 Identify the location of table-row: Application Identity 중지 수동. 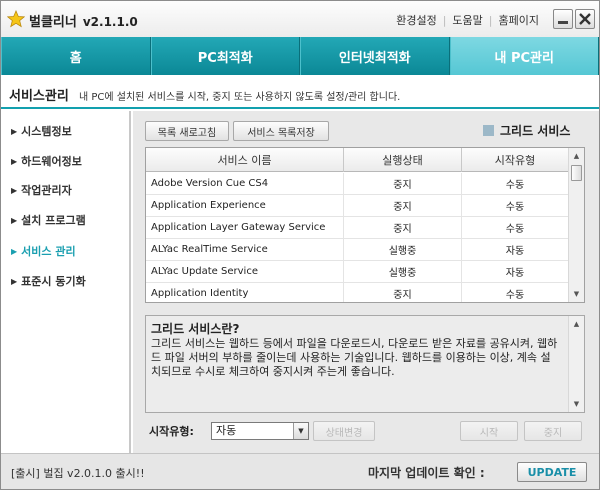
(357, 292).